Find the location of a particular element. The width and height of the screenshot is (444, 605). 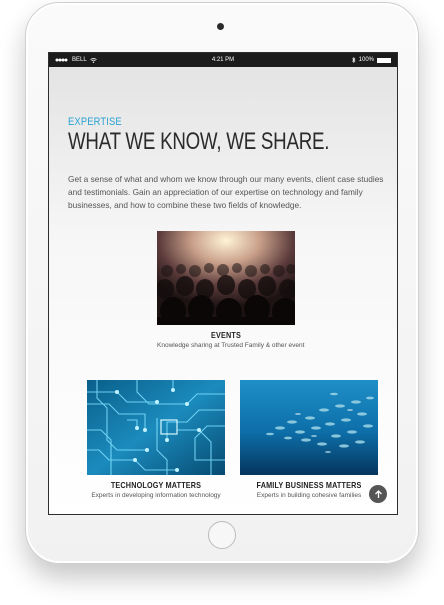

section-eyebrow: EXPERTISE is located at coordinates (95, 122).